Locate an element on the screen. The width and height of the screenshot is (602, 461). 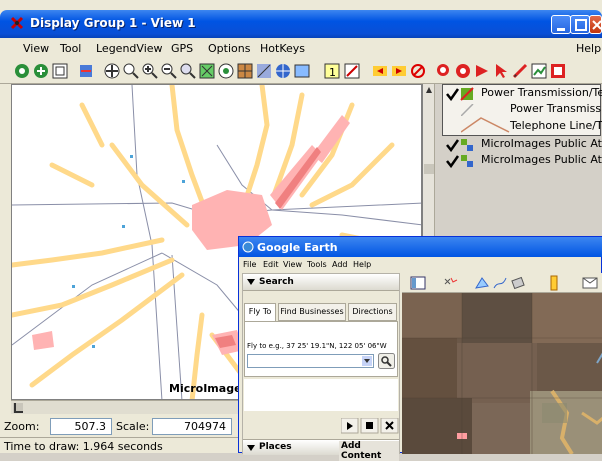
layer-one-icon: 1 is located at coordinates (332, 71).